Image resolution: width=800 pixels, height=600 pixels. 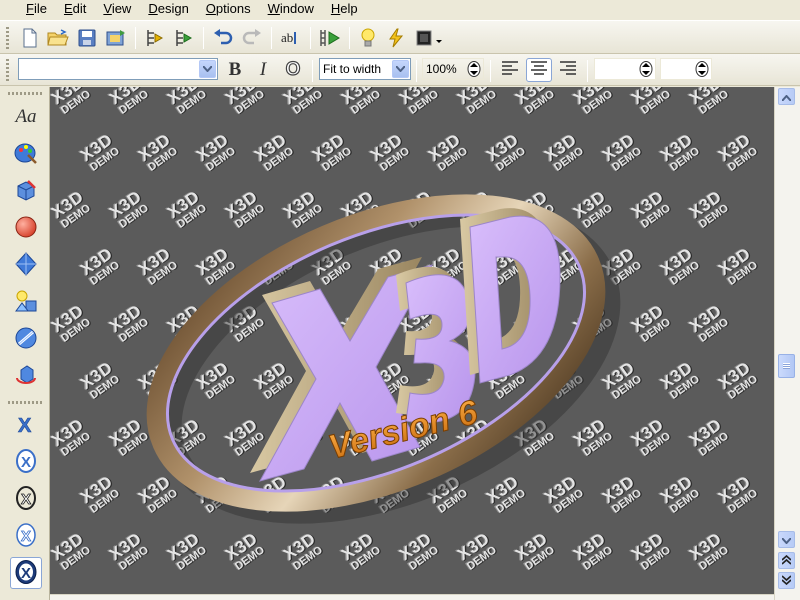 I want to click on bold-button: B, so click(x=235, y=70).